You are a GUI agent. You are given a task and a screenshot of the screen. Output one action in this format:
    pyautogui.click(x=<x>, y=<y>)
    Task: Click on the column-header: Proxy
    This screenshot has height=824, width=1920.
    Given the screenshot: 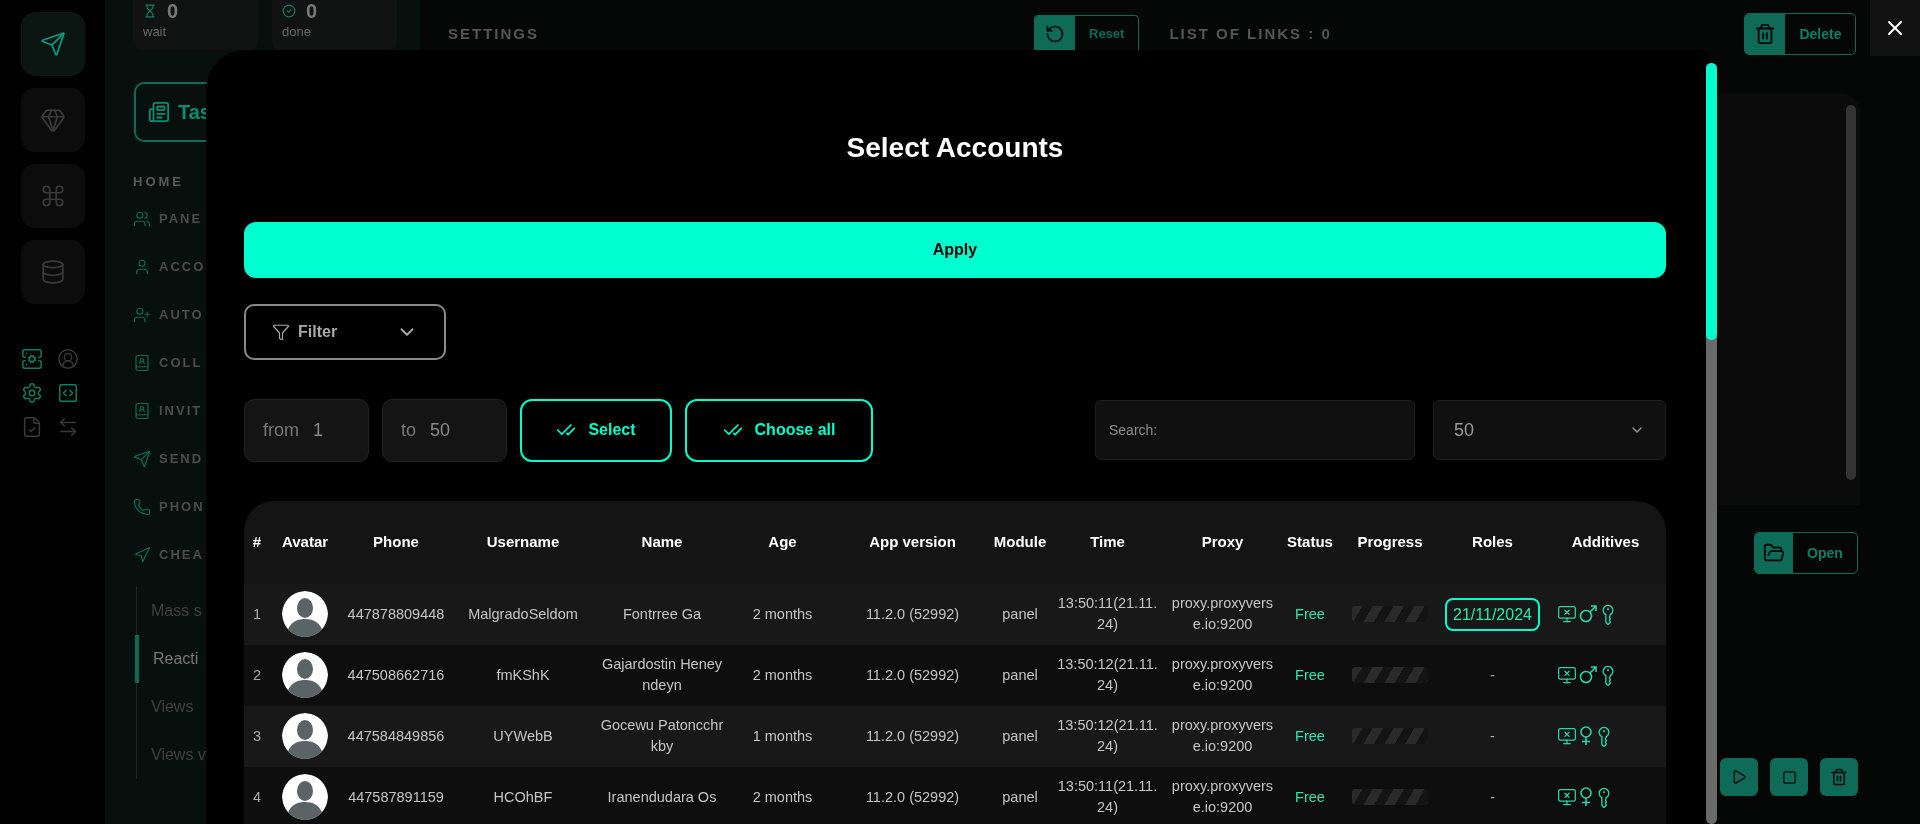 What is the action you would take?
    pyautogui.click(x=1222, y=542)
    